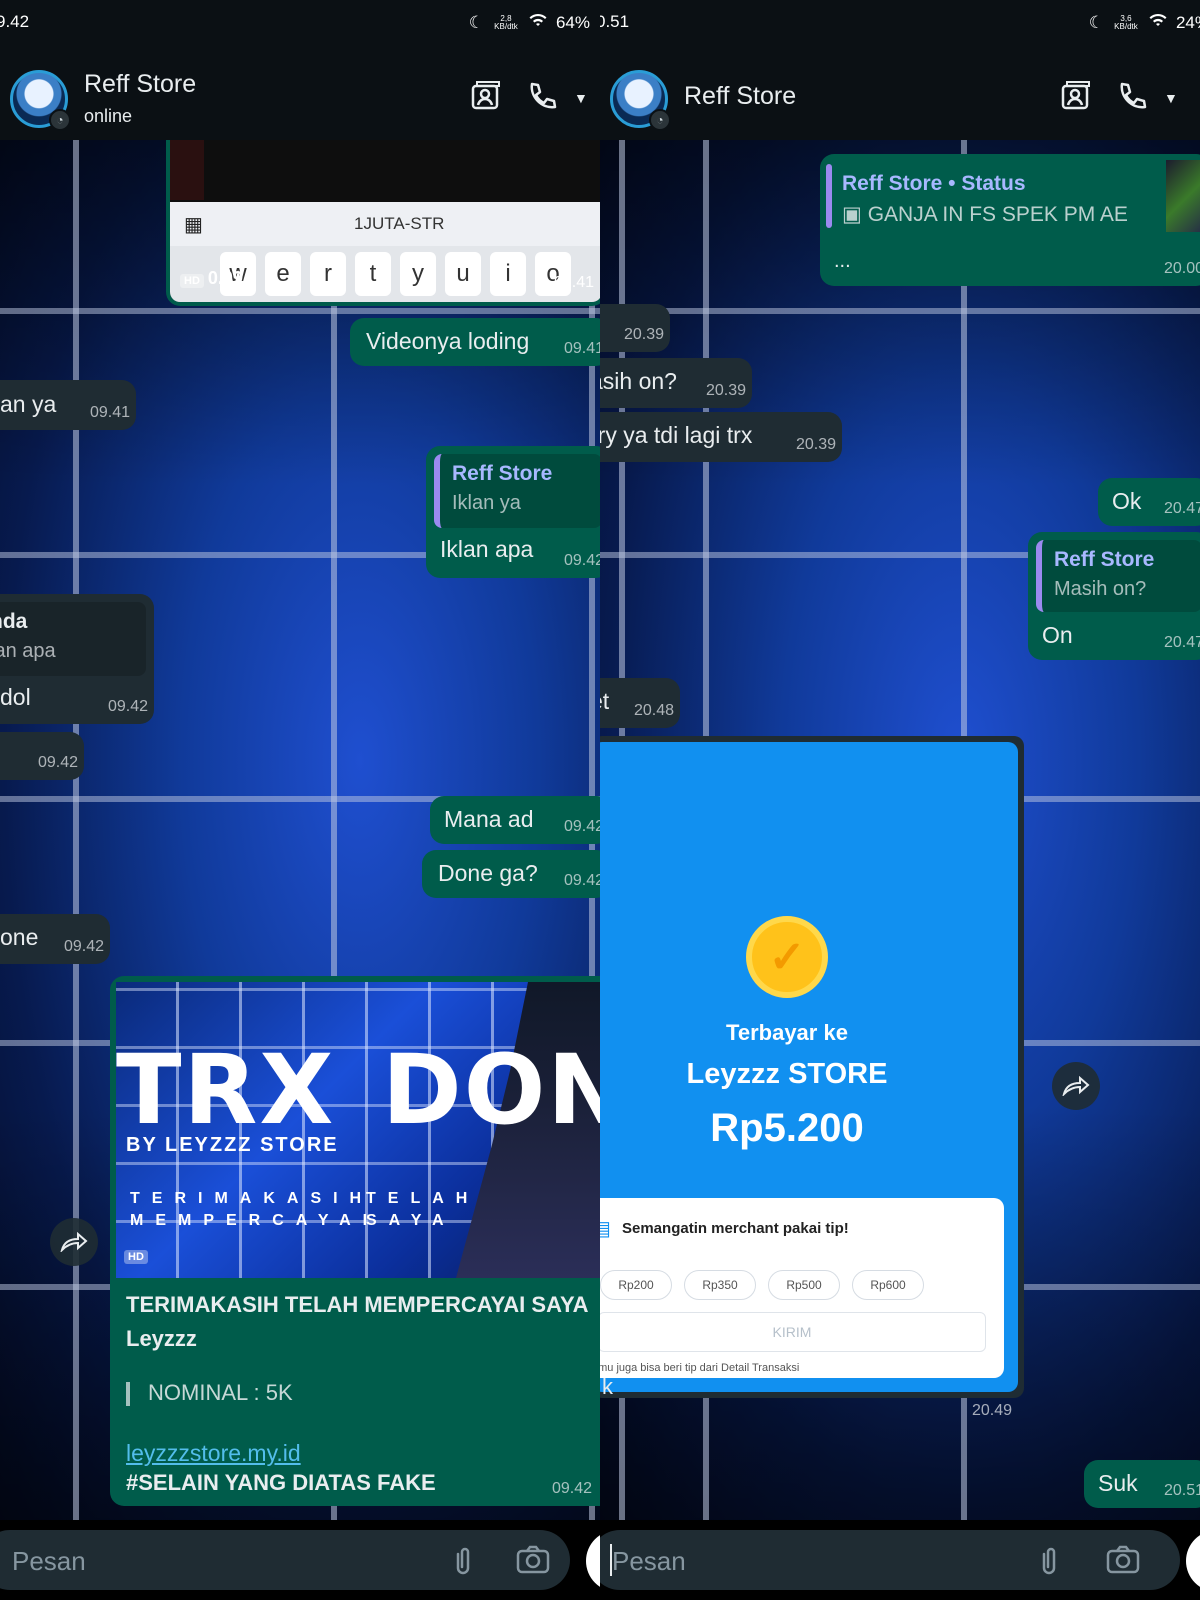 Image resolution: width=1200 pixels, height=1600 pixels. What do you see at coordinates (793, 1332) in the screenshot?
I see `send-tip-button: KIRIM` at bounding box center [793, 1332].